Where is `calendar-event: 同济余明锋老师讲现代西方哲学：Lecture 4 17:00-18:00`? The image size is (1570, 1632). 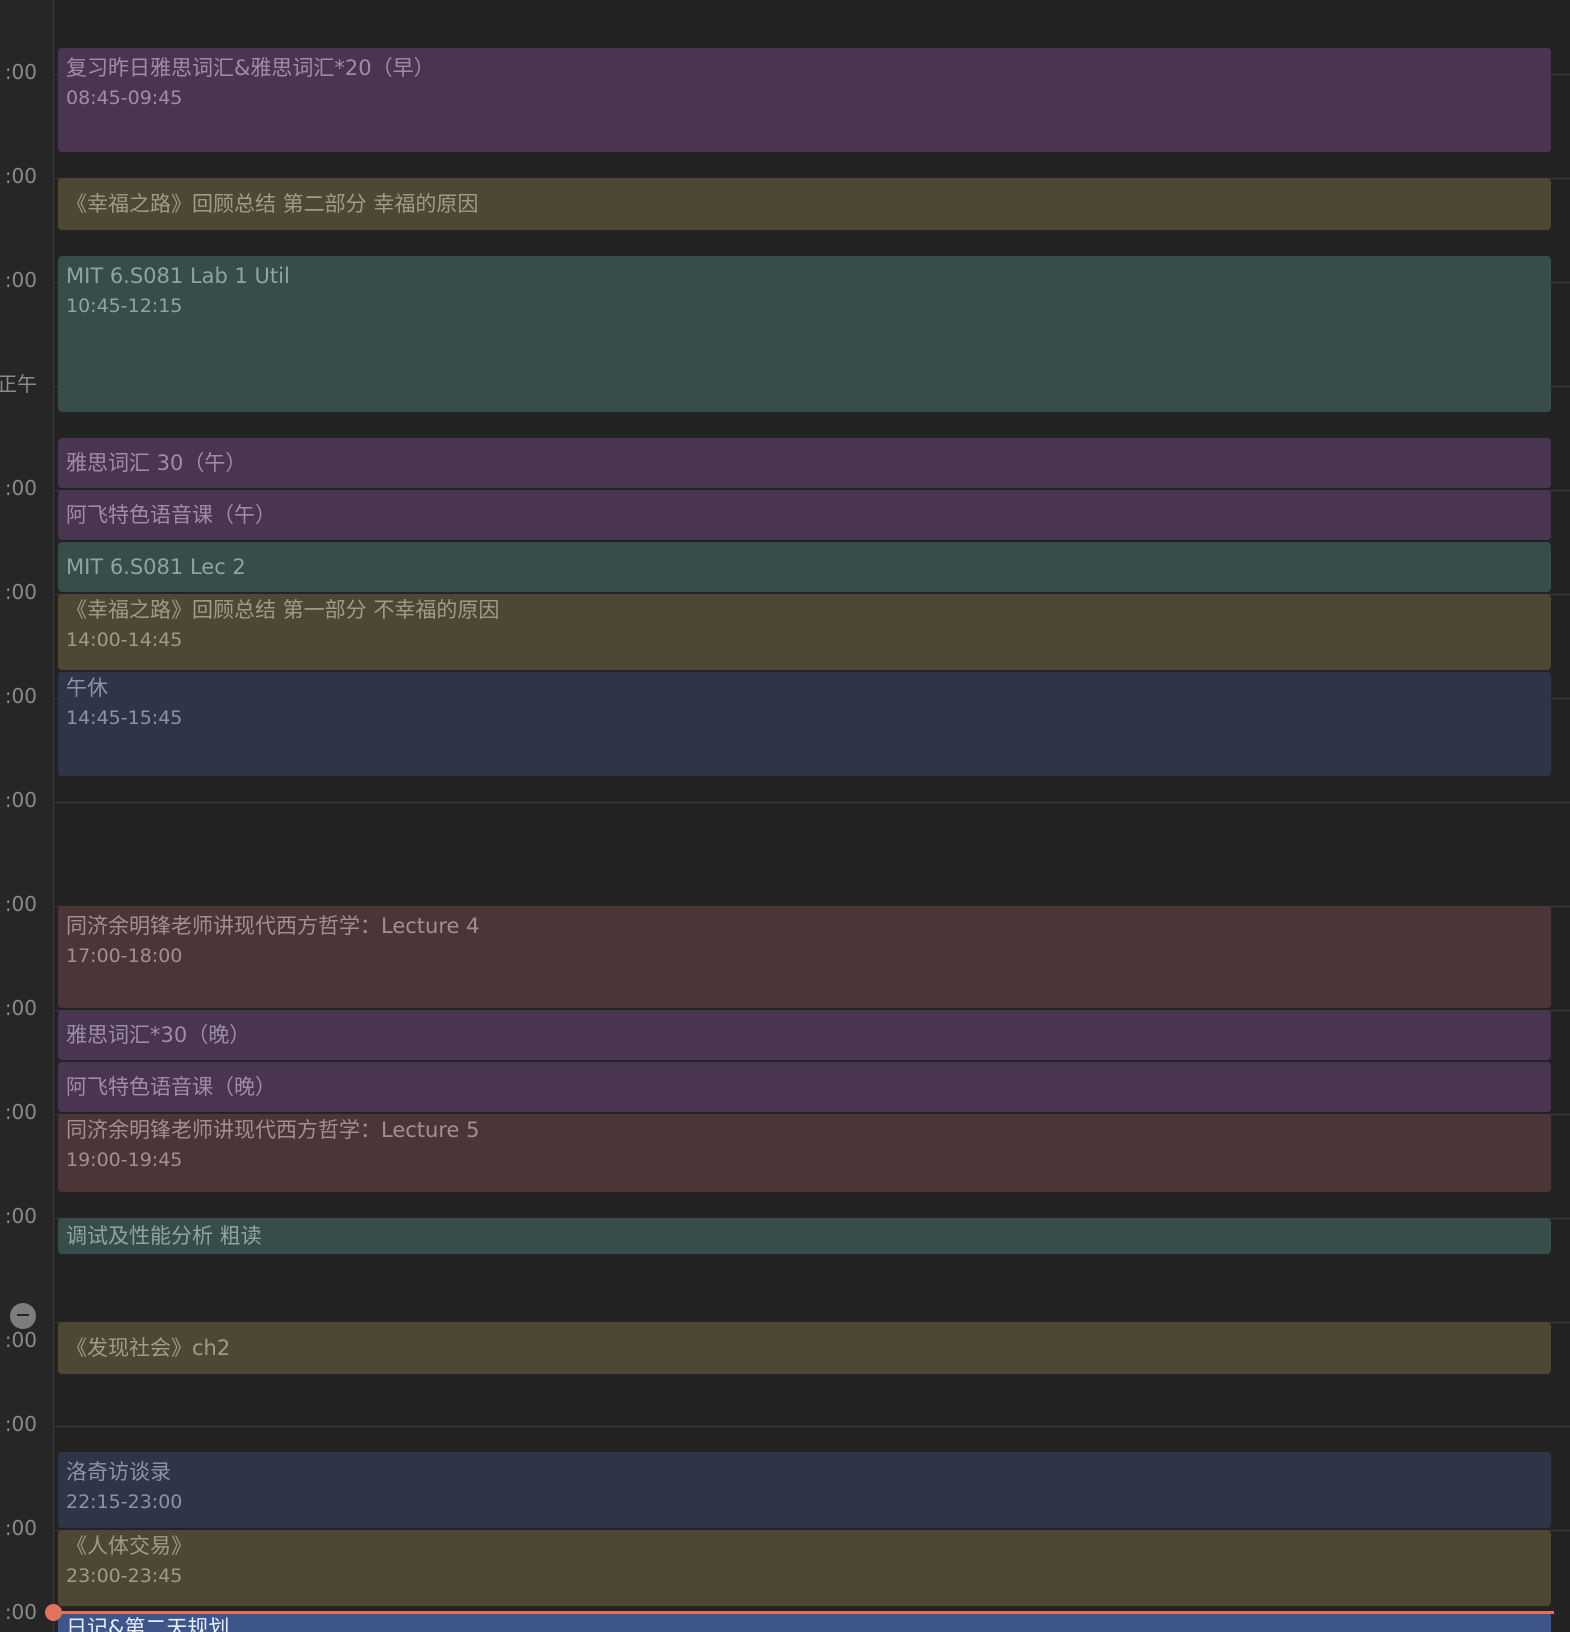 calendar-event: 同济余明锋老师讲现代西方哲学：Lecture 4 17:00-18:00 is located at coordinates (804, 957).